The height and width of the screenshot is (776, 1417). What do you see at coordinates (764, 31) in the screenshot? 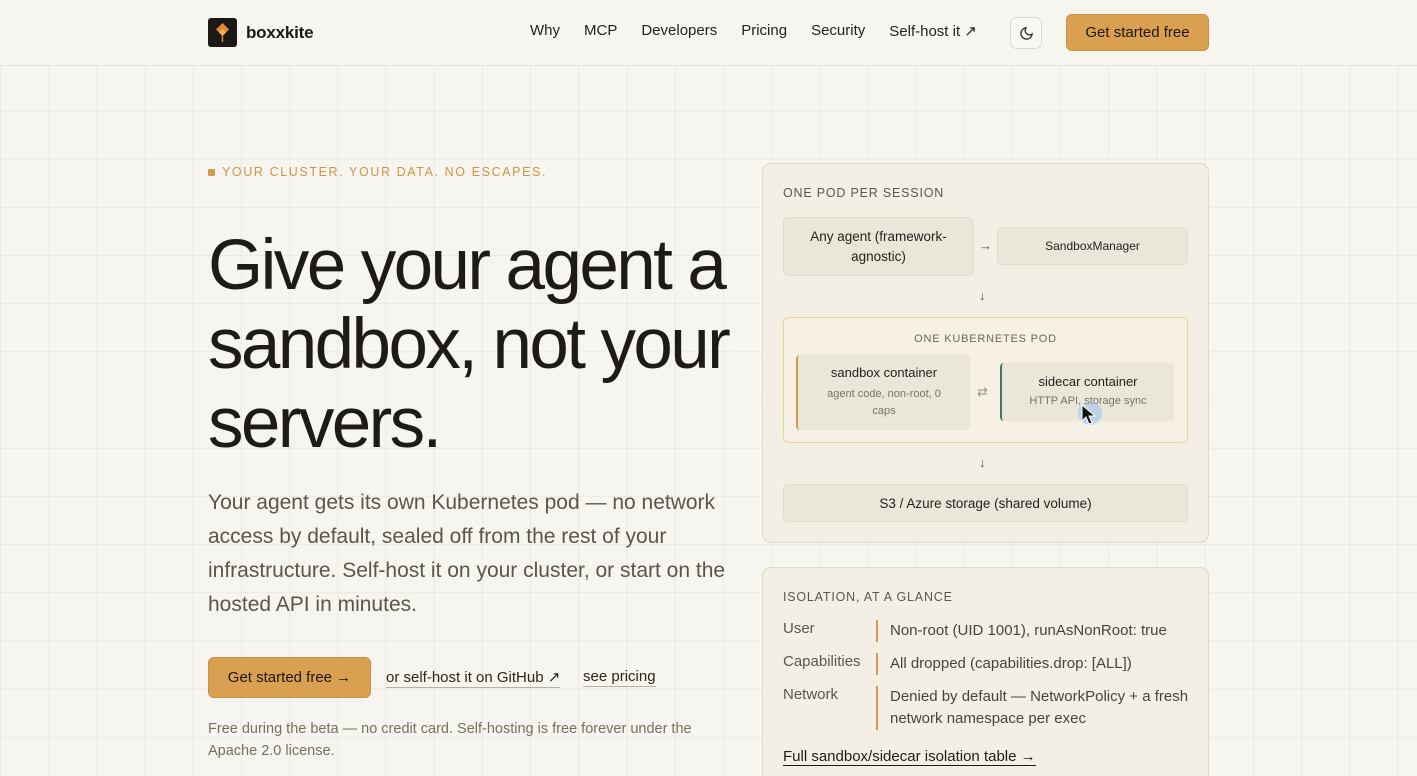
I see `nav-pricing: Pricing` at bounding box center [764, 31].